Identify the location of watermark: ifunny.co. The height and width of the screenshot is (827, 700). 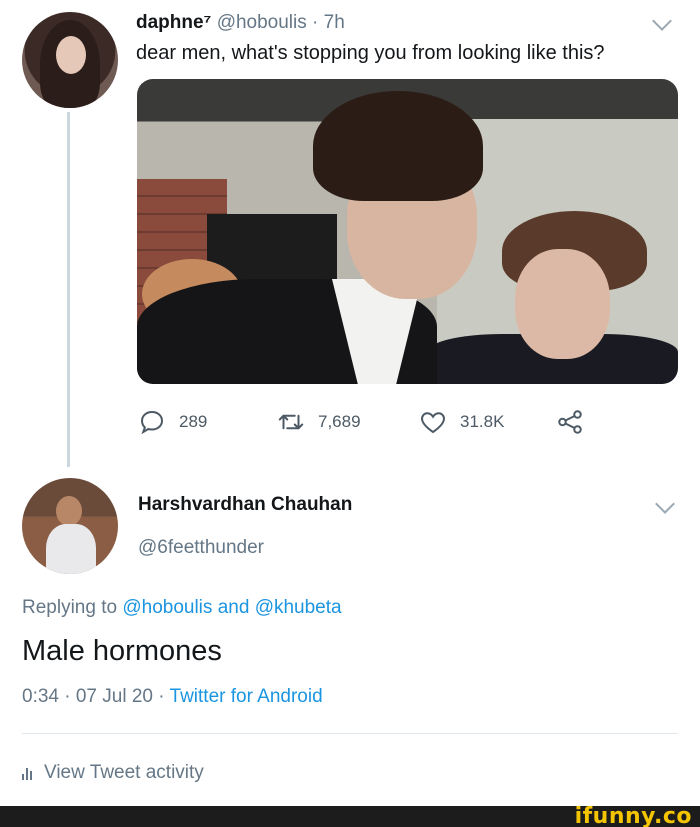
(633, 815).